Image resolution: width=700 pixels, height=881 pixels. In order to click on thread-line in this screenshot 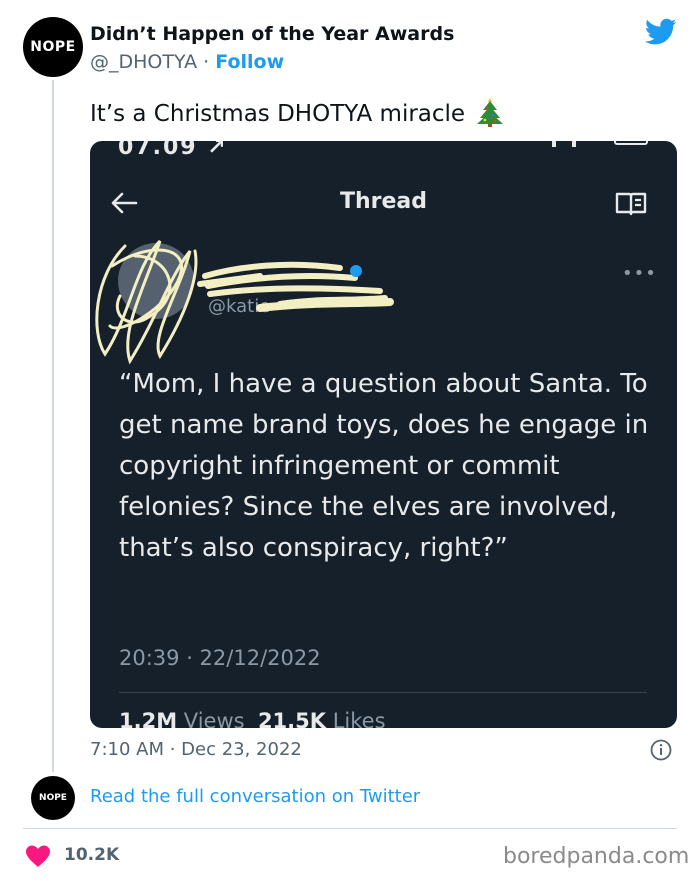, I will do `click(53, 426)`.